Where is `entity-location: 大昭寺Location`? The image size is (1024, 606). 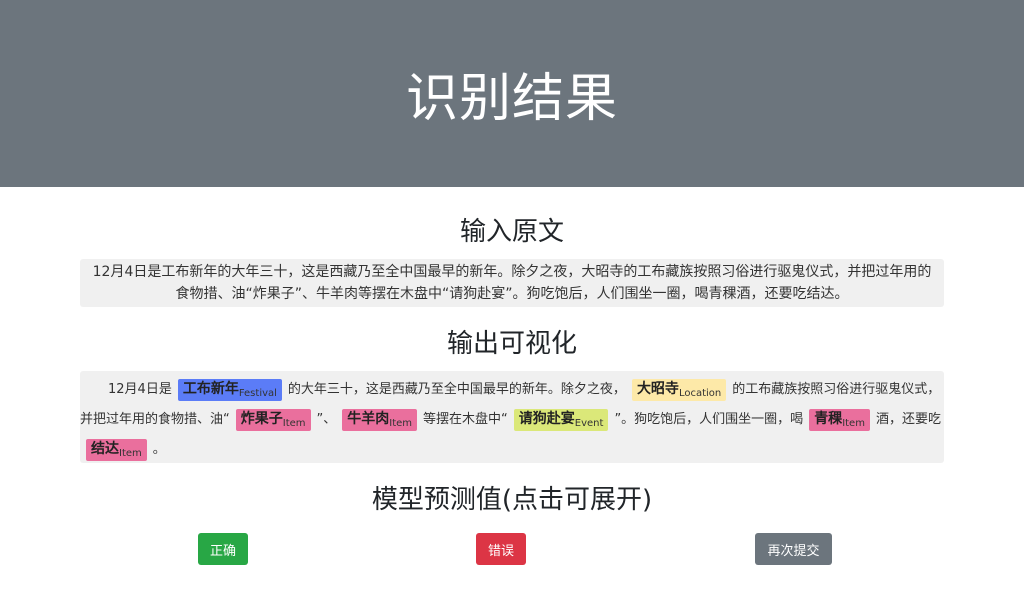
entity-location: 大昭寺Location is located at coordinates (679, 390).